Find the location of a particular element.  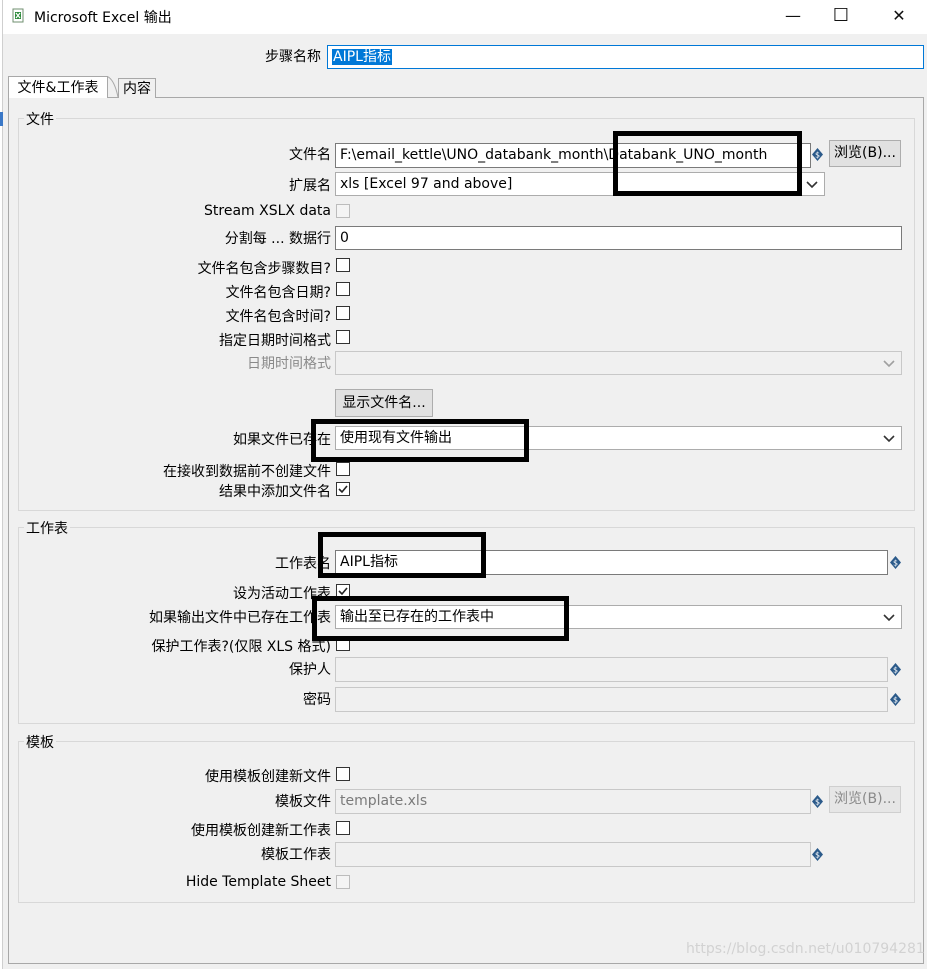

split-every-label: 分割每 ... 数据行 is located at coordinates (277, 239).